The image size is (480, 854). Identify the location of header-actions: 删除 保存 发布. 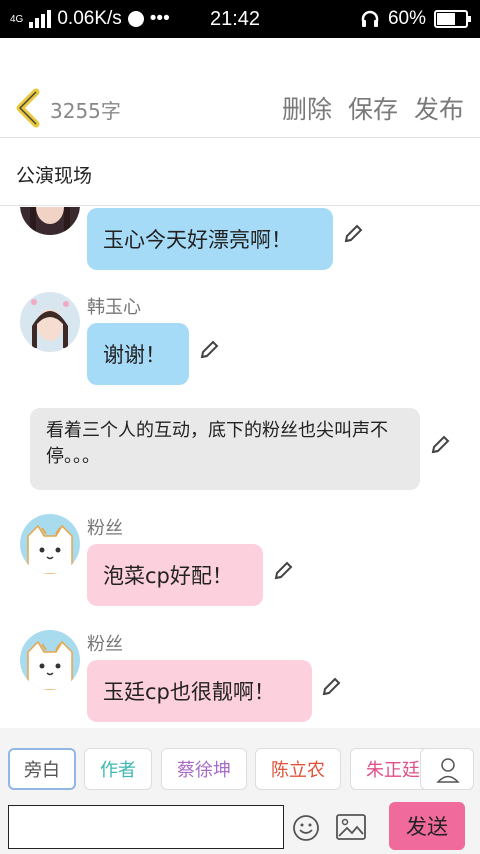
(373, 108).